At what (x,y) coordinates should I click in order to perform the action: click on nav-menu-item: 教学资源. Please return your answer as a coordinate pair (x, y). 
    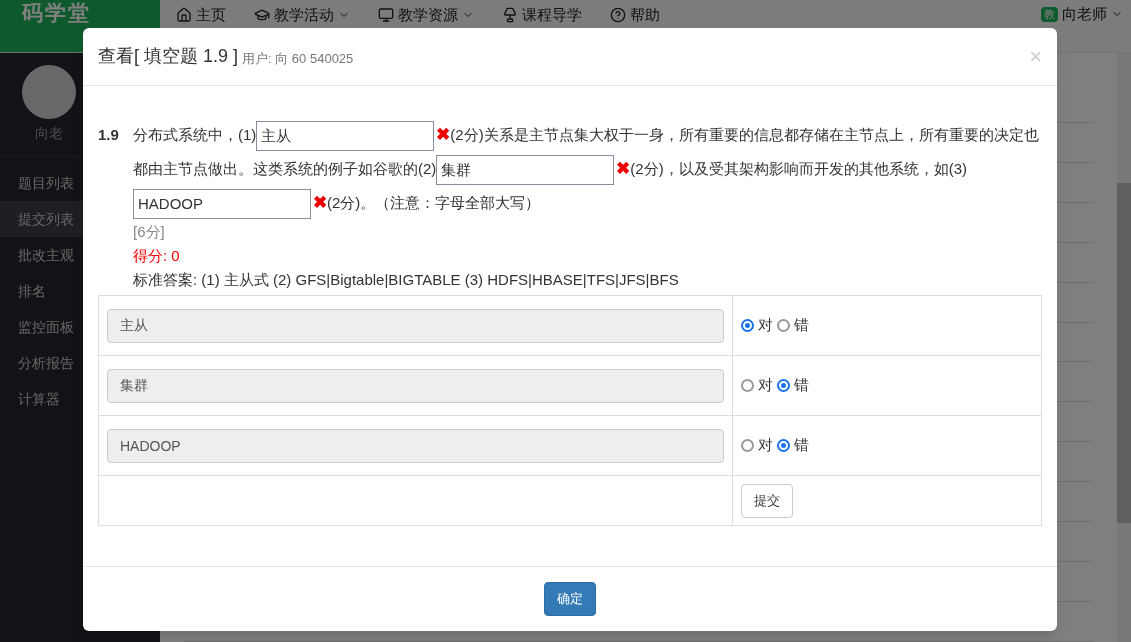
    Looking at the image, I should click on (426, 15).